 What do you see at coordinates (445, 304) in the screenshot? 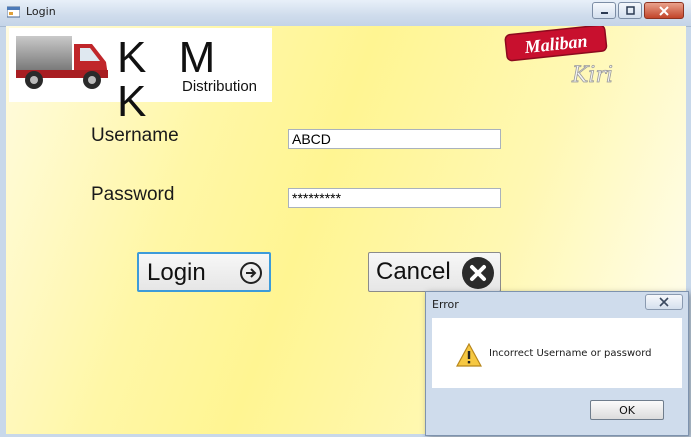
I see `dialog-title: Error` at bounding box center [445, 304].